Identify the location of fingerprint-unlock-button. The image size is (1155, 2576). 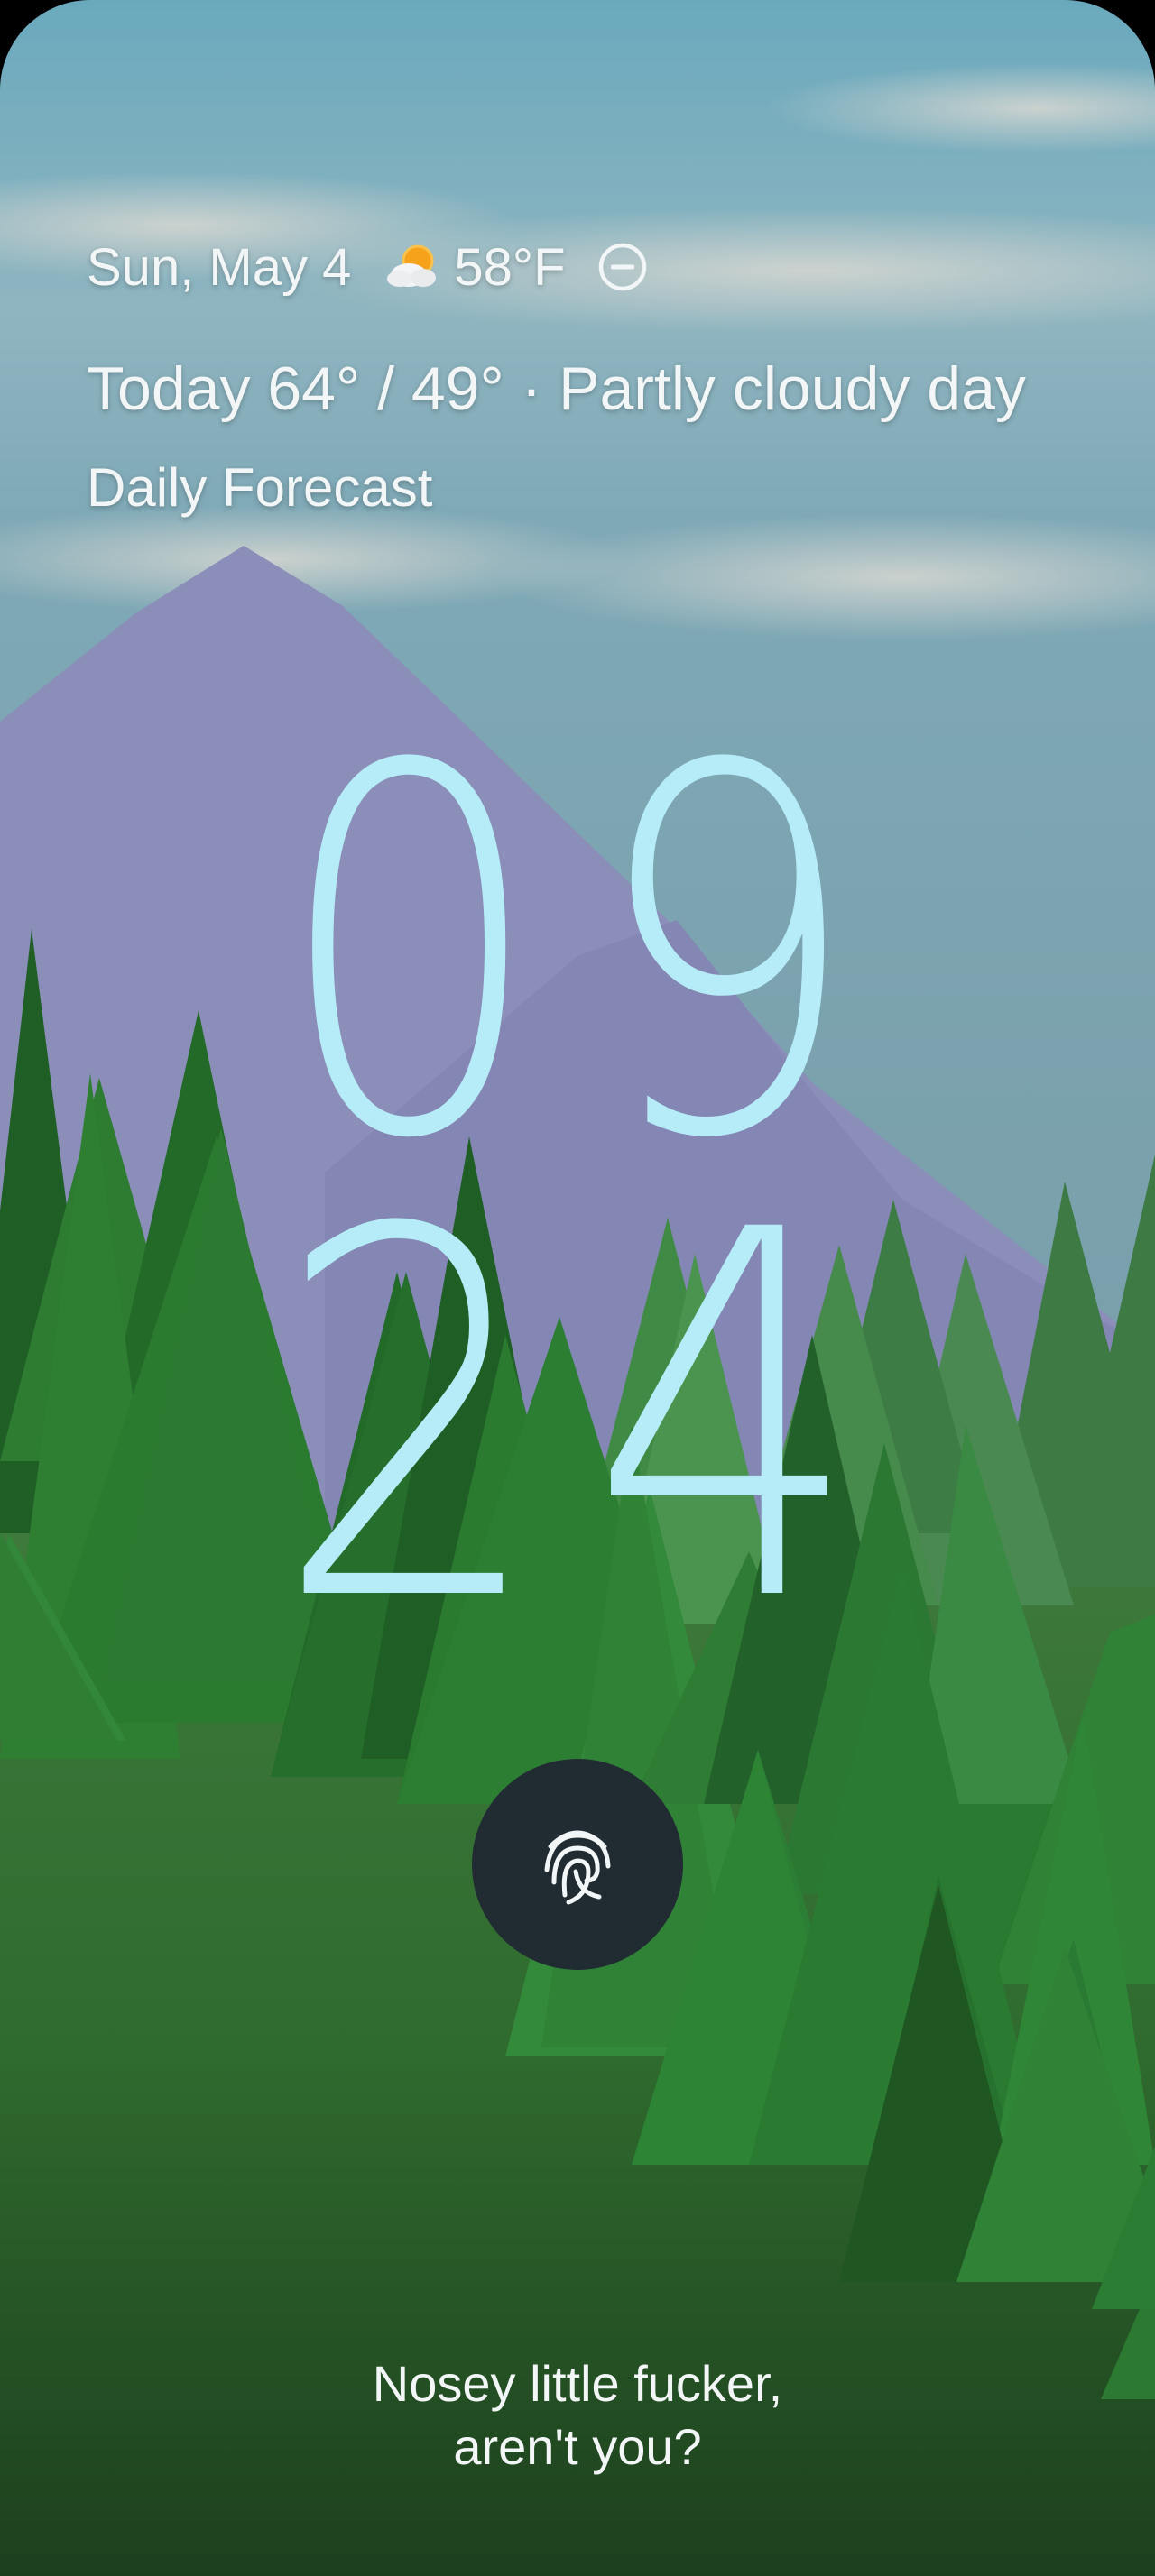
(577, 1865).